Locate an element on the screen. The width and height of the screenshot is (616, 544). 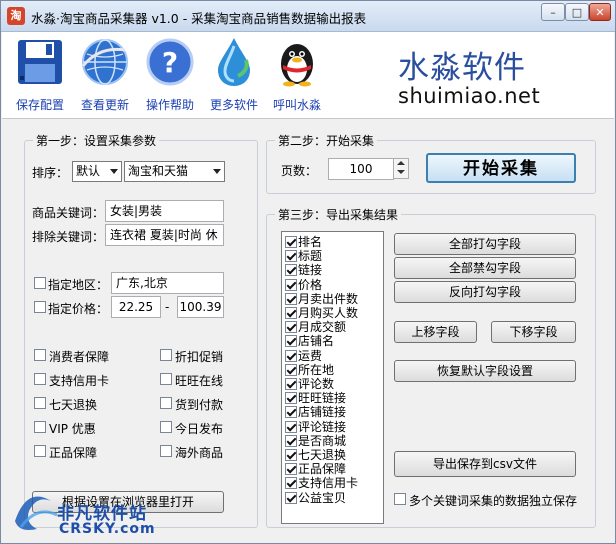
field-label: 正品保障 is located at coordinates (322, 469).